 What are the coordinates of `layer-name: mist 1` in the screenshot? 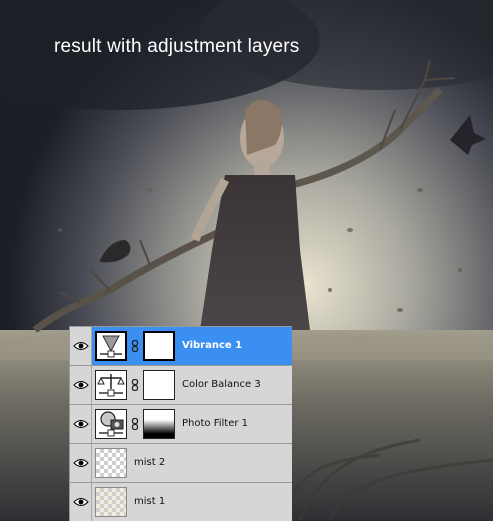 It's located at (149, 501).